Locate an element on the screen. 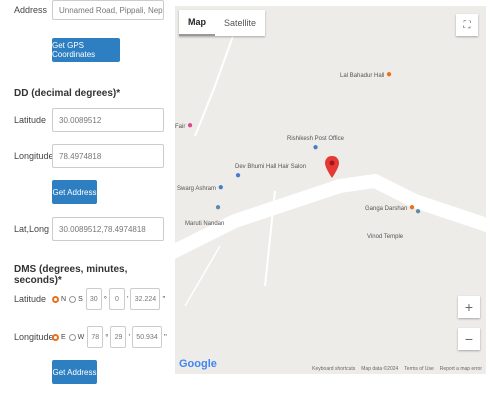  poi-vinod: Vinod Temple is located at coordinates (385, 237).